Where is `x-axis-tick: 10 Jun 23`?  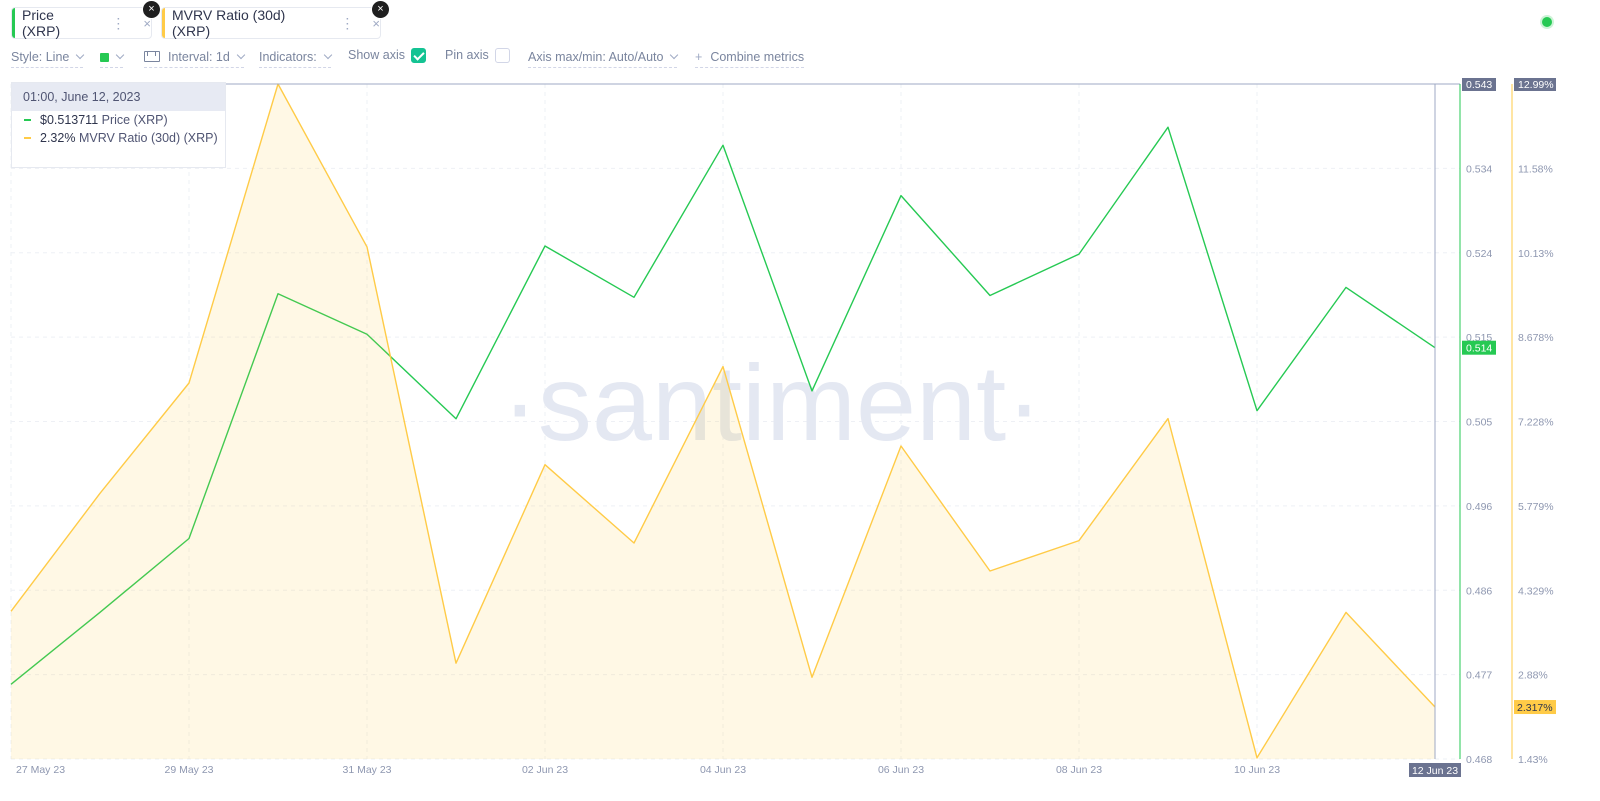 x-axis-tick: 10 Jun 23 is located at coordinates (1257, 770).